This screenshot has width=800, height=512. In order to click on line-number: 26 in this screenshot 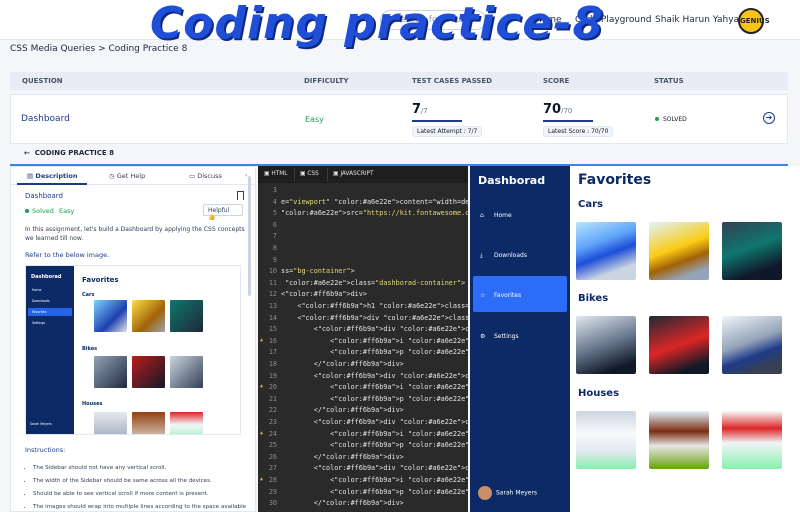, I will do `click(272, 456)`.